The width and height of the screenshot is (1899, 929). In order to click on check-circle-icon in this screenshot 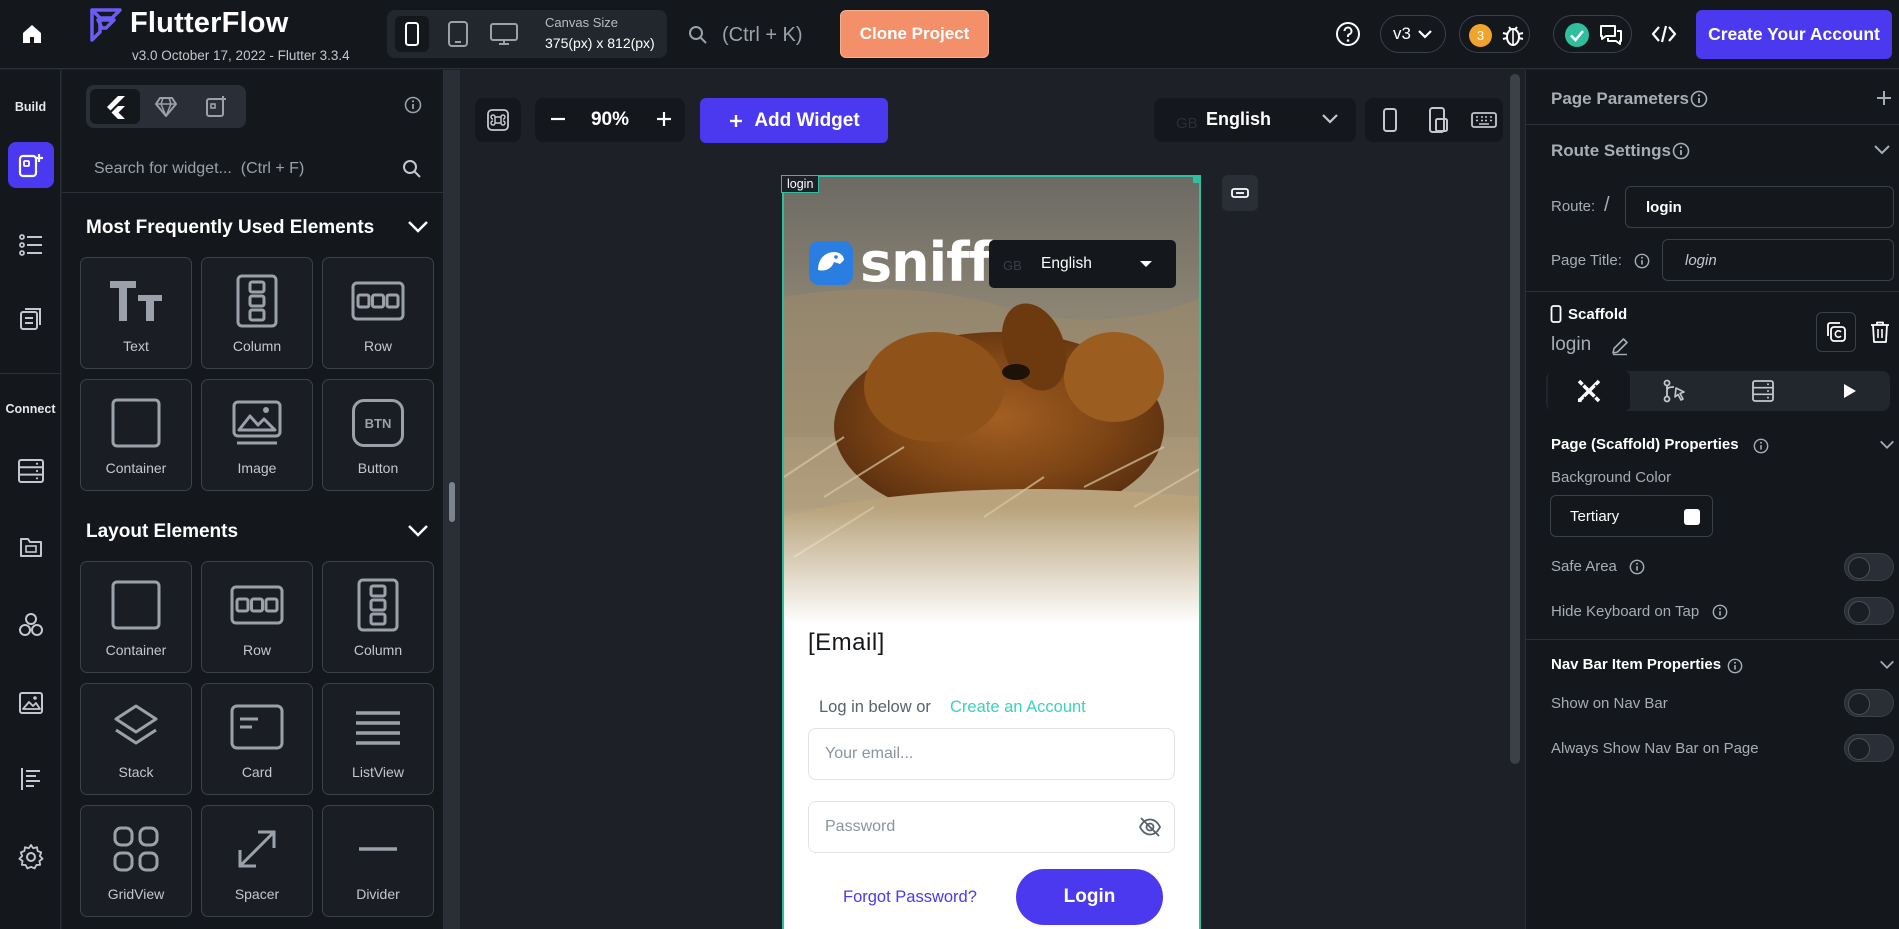, I will do `click(1577, 35)`.